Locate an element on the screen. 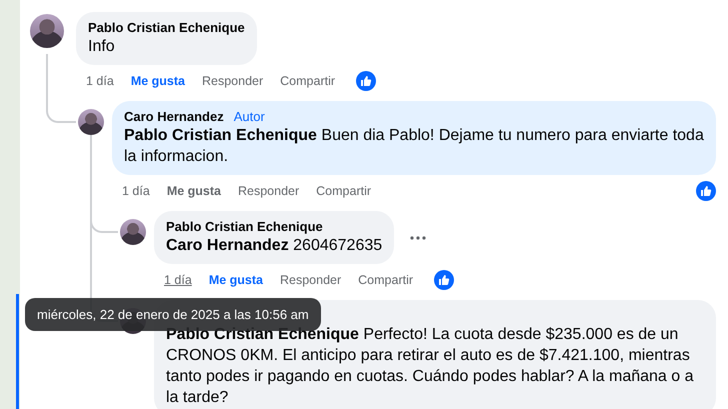 Image resolution: width=728 pixels, height=409 pixels. comment-text: Caro Hernandez 2604672635 is located at coordinates (274, 246).